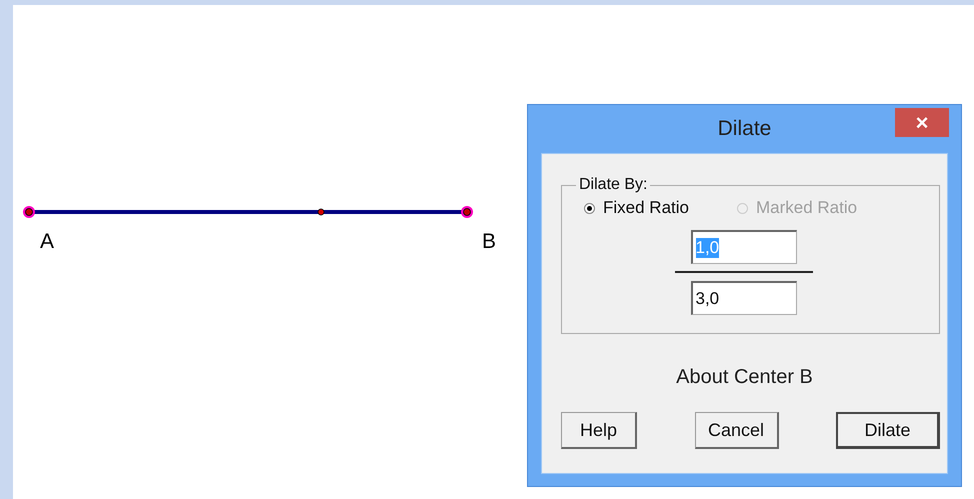 The image size is (974, 499). Describe the element at coordinates (888, 430) in the screenshot. I see `dialog-button: Dilate` at that location.